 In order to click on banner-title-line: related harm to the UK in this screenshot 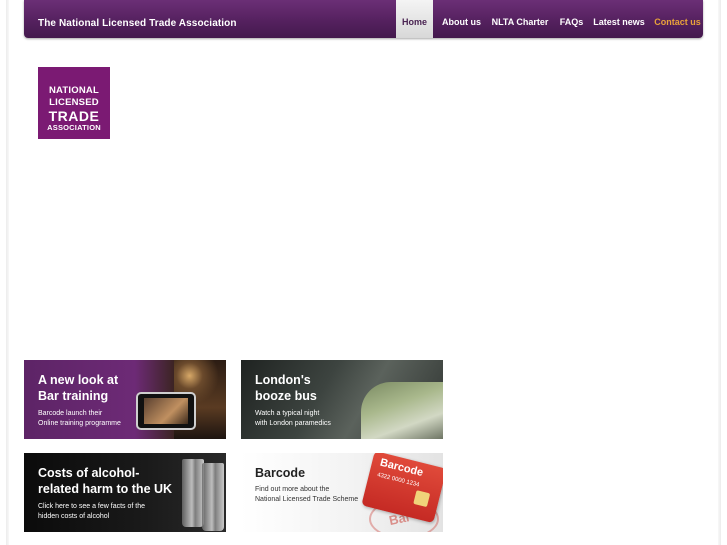, I will do `click(105, 489)`.